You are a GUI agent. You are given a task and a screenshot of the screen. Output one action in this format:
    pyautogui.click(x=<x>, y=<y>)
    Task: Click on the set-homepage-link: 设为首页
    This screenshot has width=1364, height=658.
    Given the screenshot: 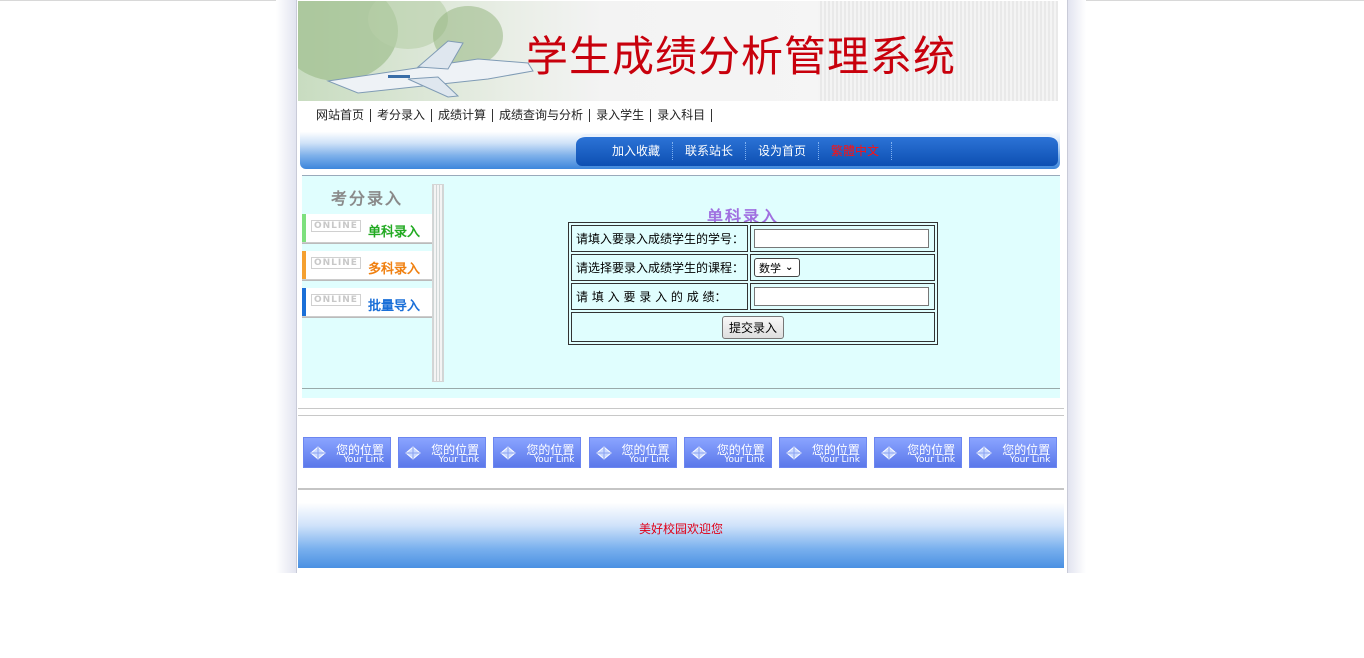 What is the action you would take?
    pyautogui.click(x=783, y=151)
    